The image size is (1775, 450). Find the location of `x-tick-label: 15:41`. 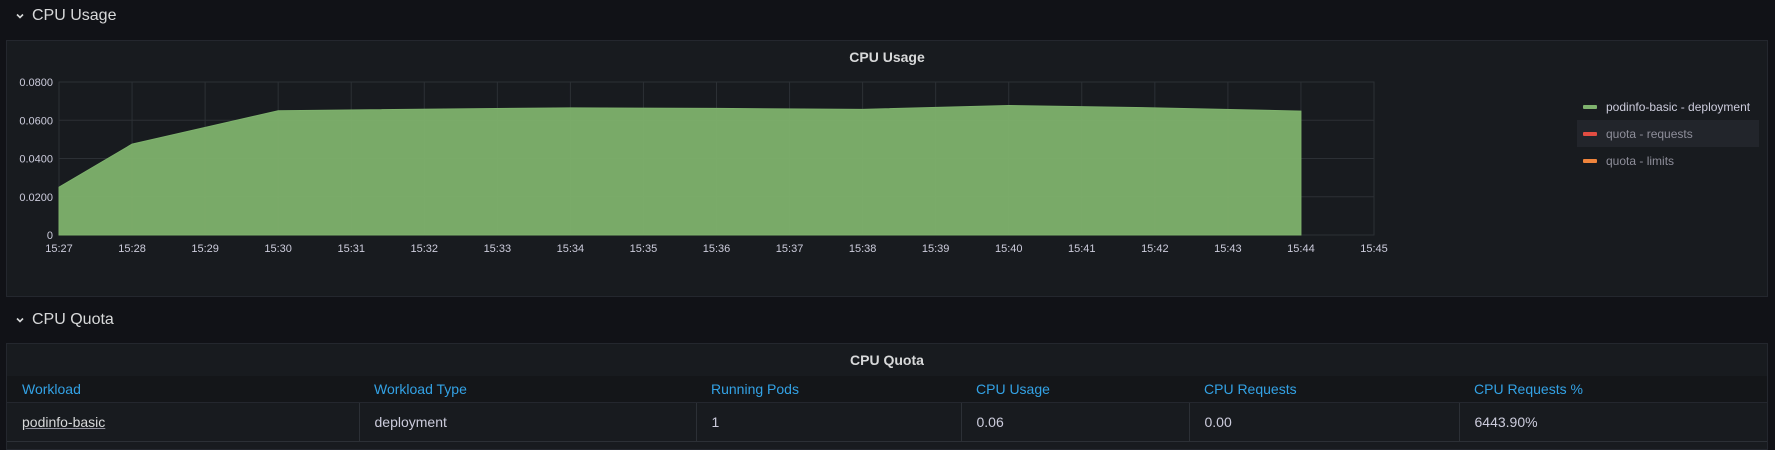

x-tick-label: 15:41 is located at coordinates (1082, 249).